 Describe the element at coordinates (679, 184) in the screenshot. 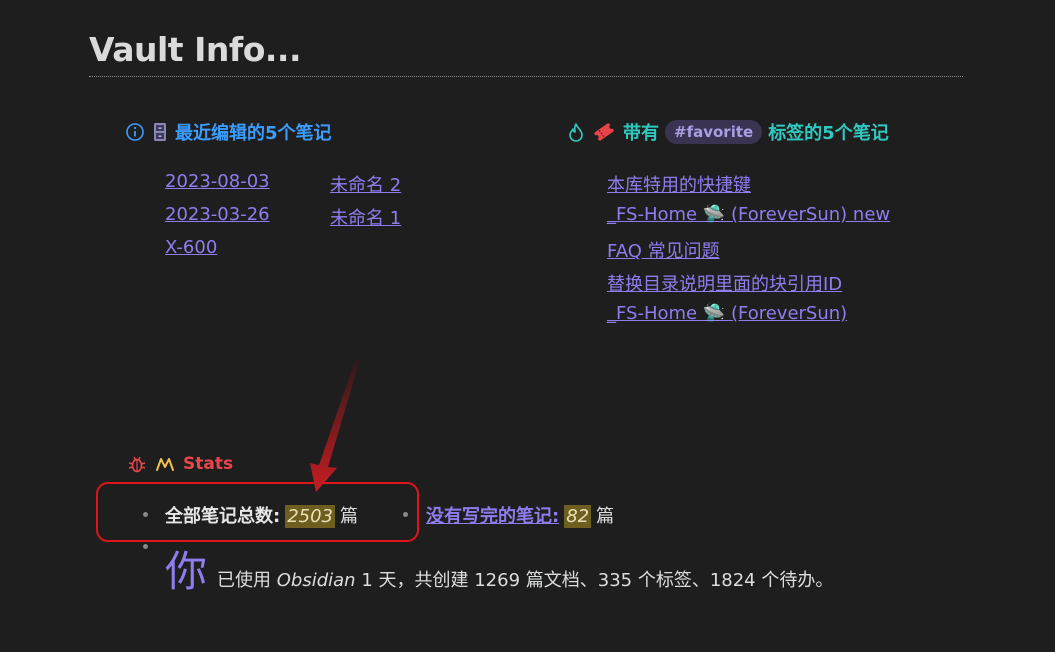

I see `favorite-note-link: 本库特用的快捷键` at that location.